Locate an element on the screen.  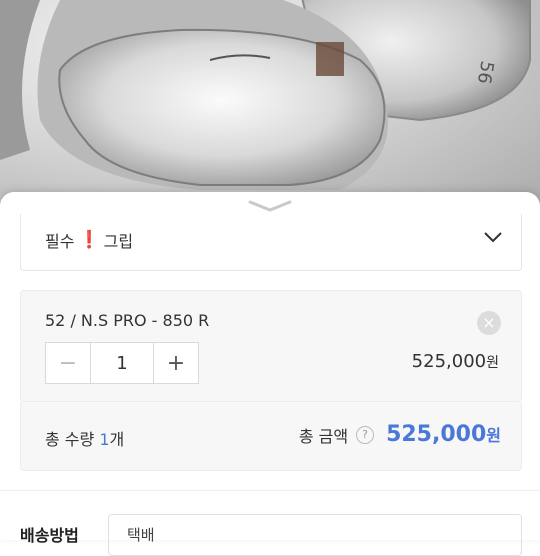
divider is located at coordinates (270, 490).